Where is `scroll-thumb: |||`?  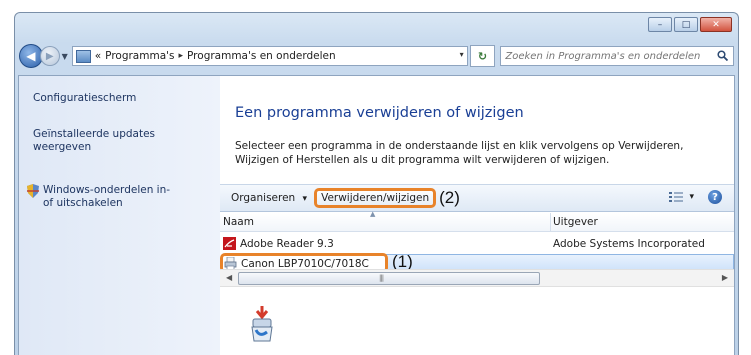
scroll-thumb: ||| is located at coordinates (389, 278).